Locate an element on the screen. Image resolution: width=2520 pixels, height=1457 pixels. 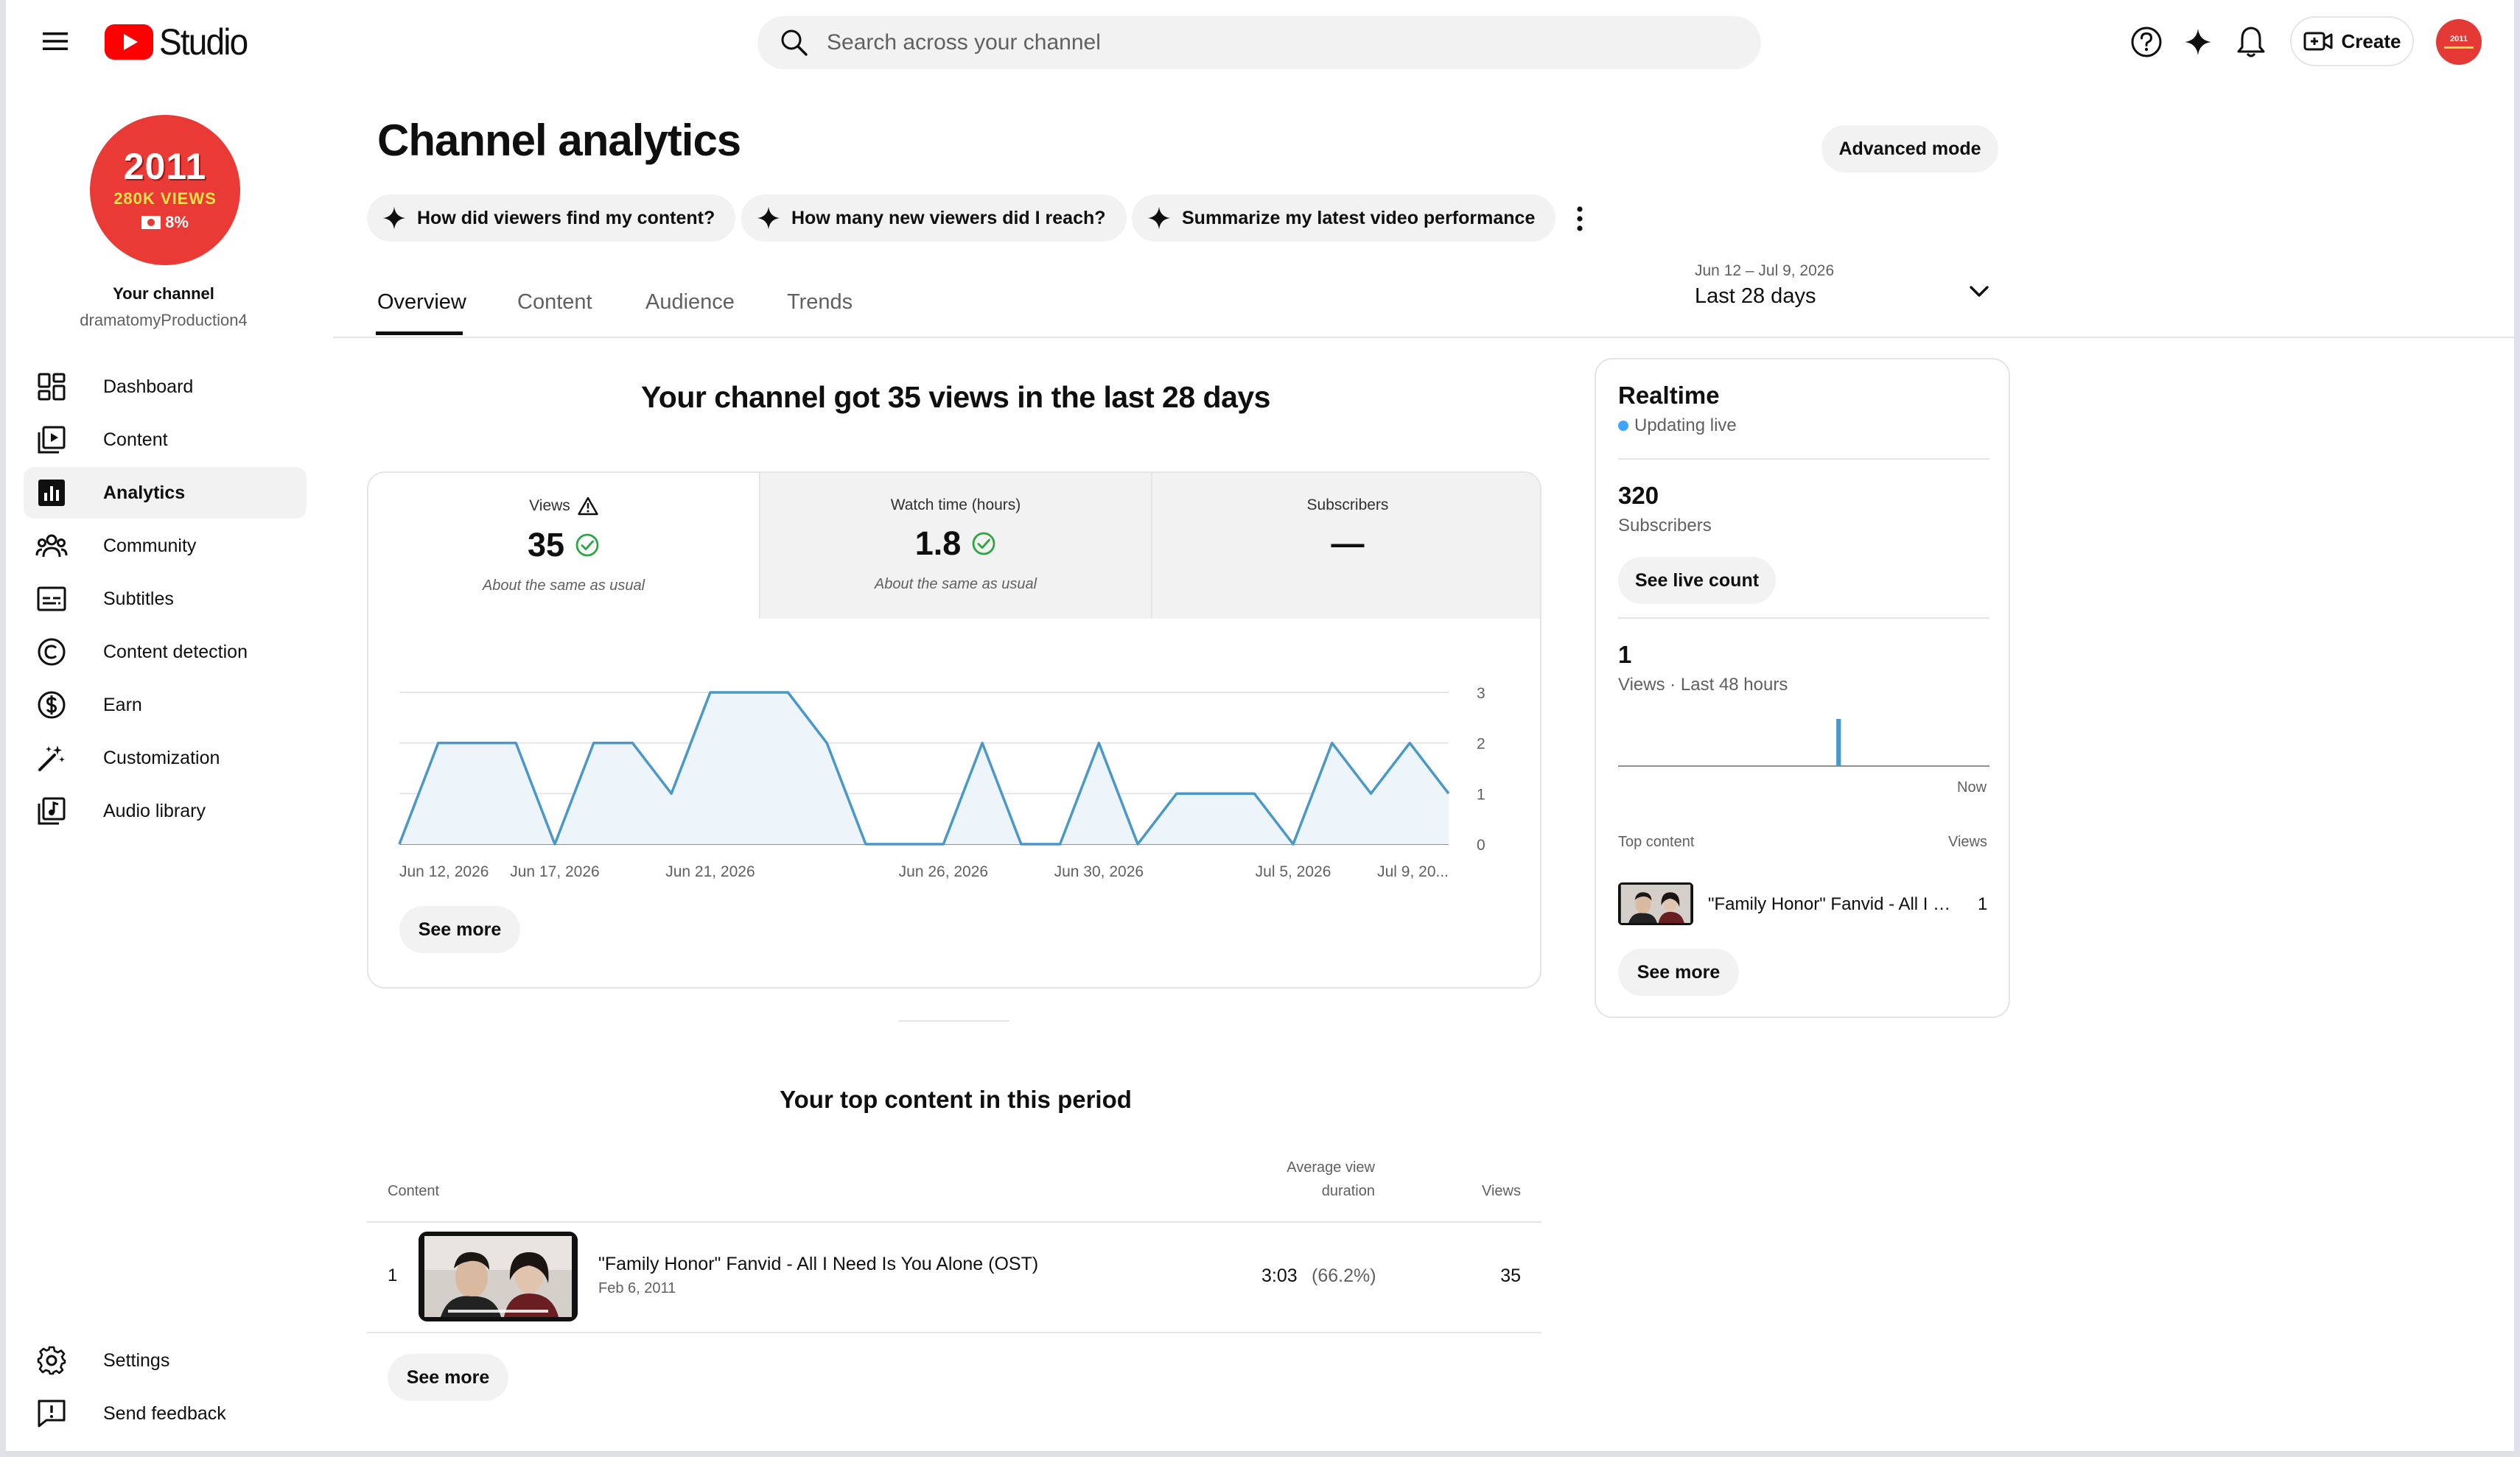
sidebar-item-label: Subtitles is located at coordinates (138, 599).